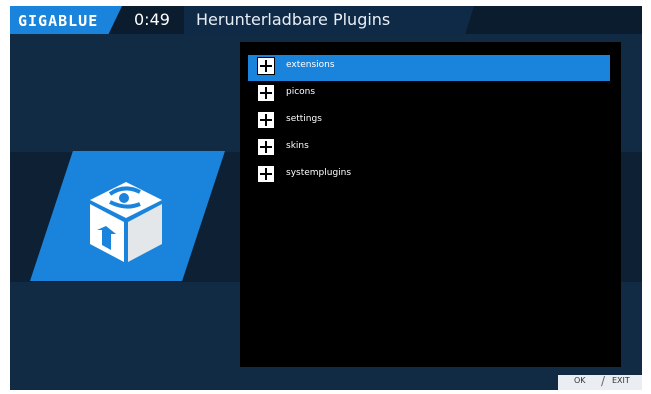  What do you see at coordinates (301, 92) in the screenshot?
I see `list-item-label: picons` at bounding box center [301, 92].